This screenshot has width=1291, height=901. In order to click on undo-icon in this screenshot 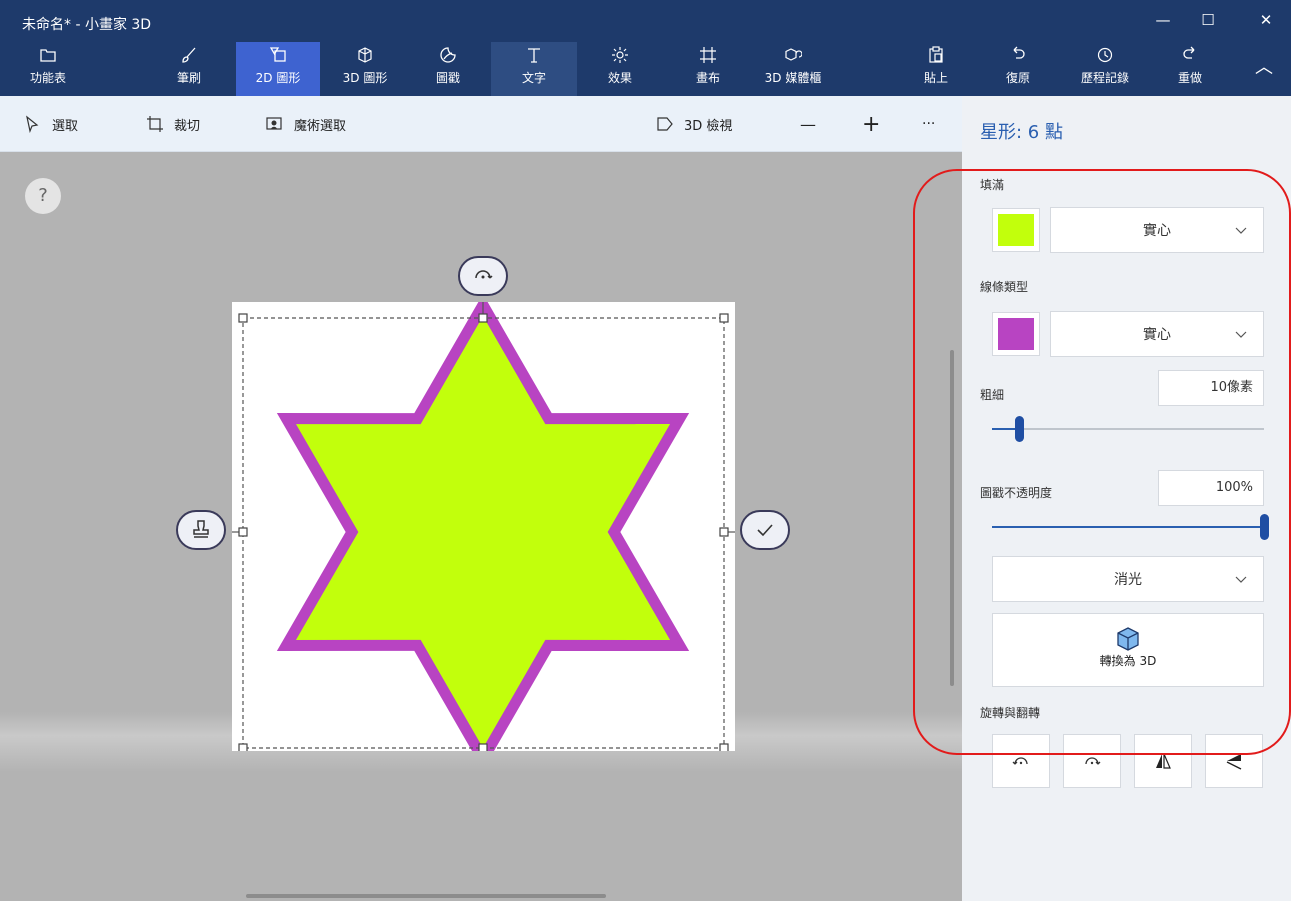, I will do `click(1018, 58)`.